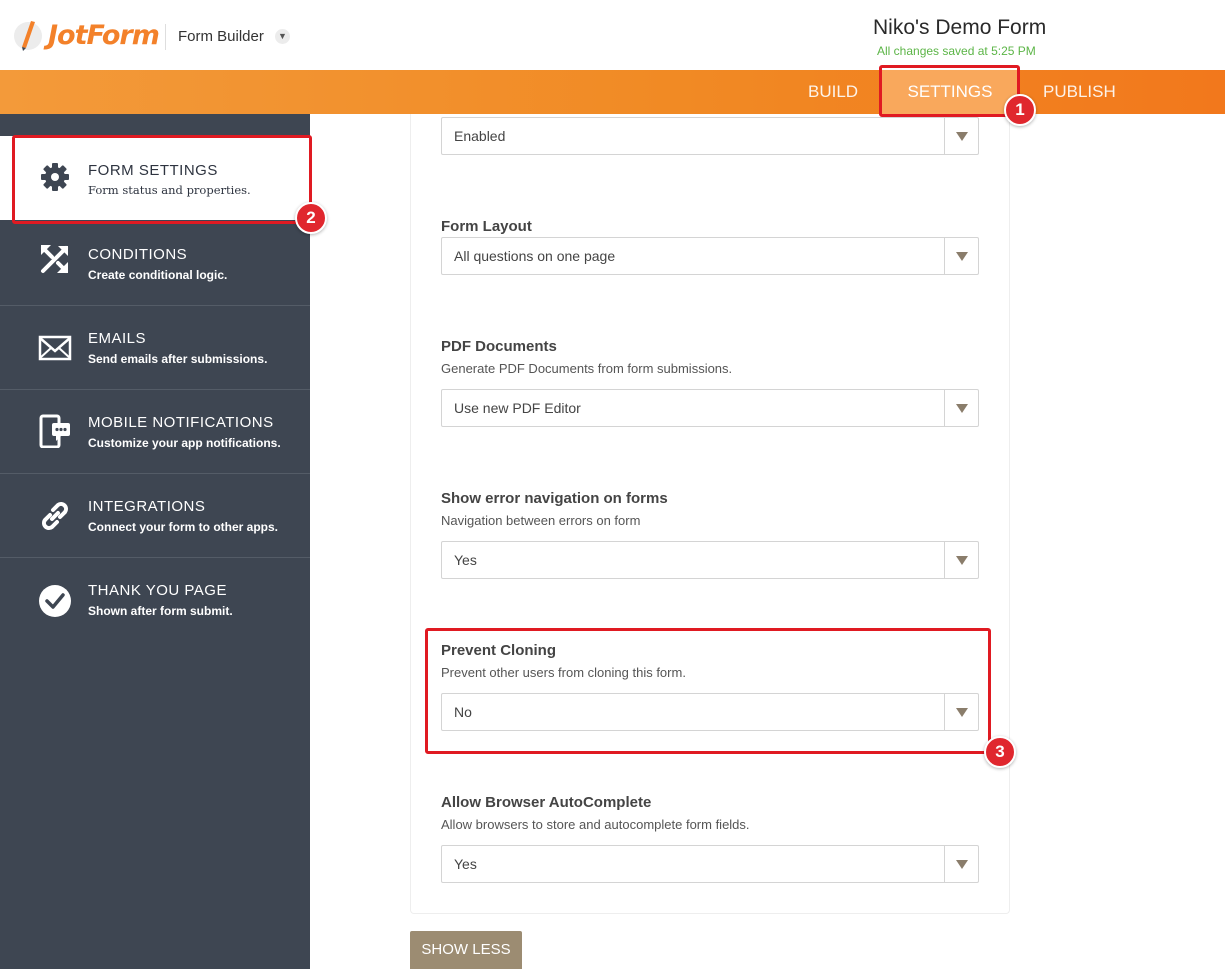  What do you see at coordinates (147, 506) in the screenshot?
I see `sidebar-item-title: INTEGRATIONS` at bounding box center [147, 506].